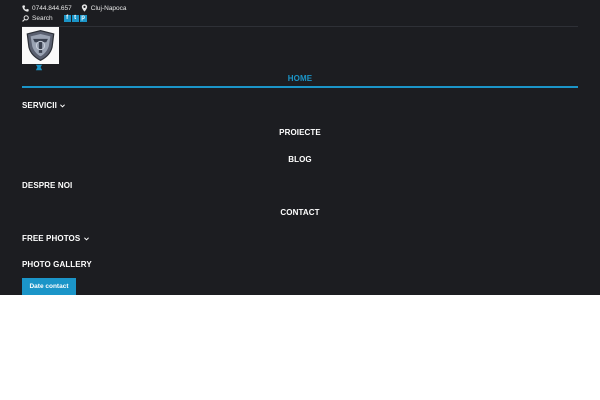 This screenshot has width=600, height=400. I want to click on nav-free-photos-label: FREE PHOTOS, so click(51, 238).